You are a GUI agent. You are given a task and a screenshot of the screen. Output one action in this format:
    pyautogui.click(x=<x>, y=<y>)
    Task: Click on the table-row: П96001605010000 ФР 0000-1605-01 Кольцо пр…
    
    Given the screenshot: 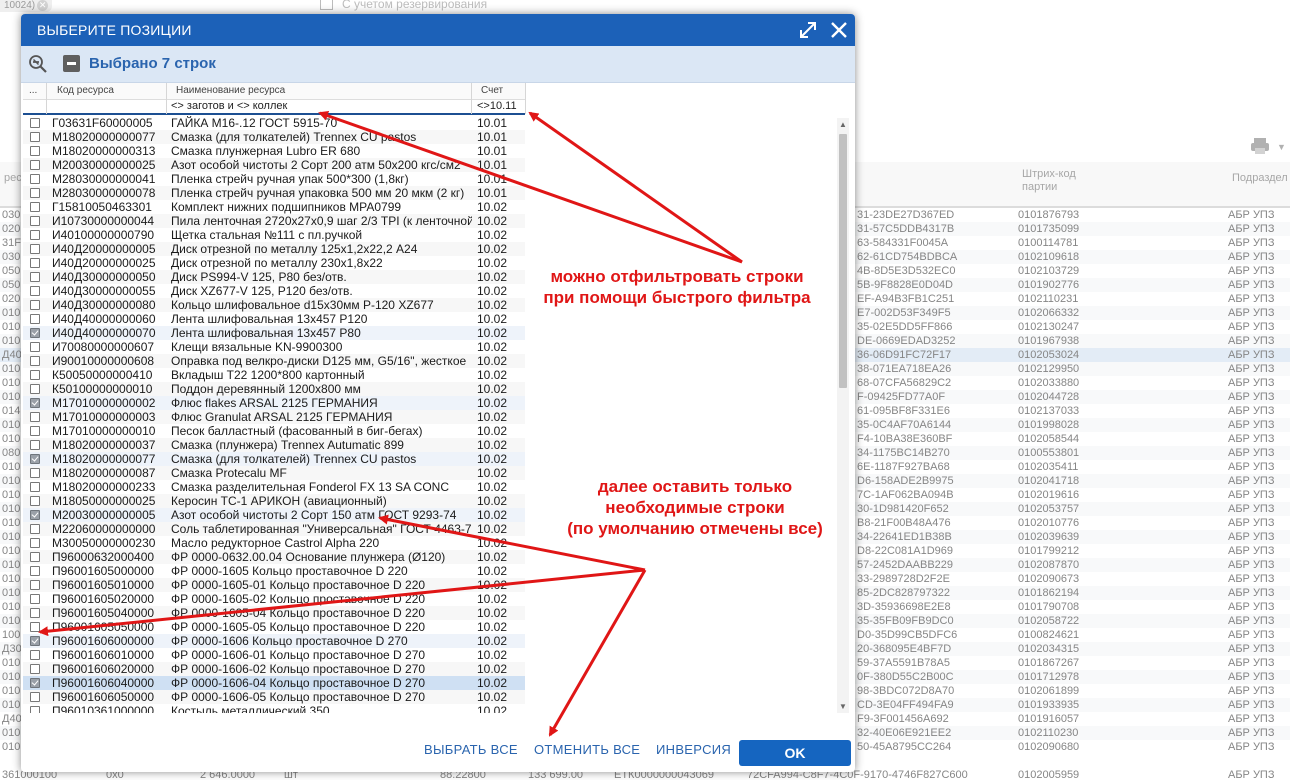 What is the action you would take?
    pyautogui.click(x=274, y=585)
    